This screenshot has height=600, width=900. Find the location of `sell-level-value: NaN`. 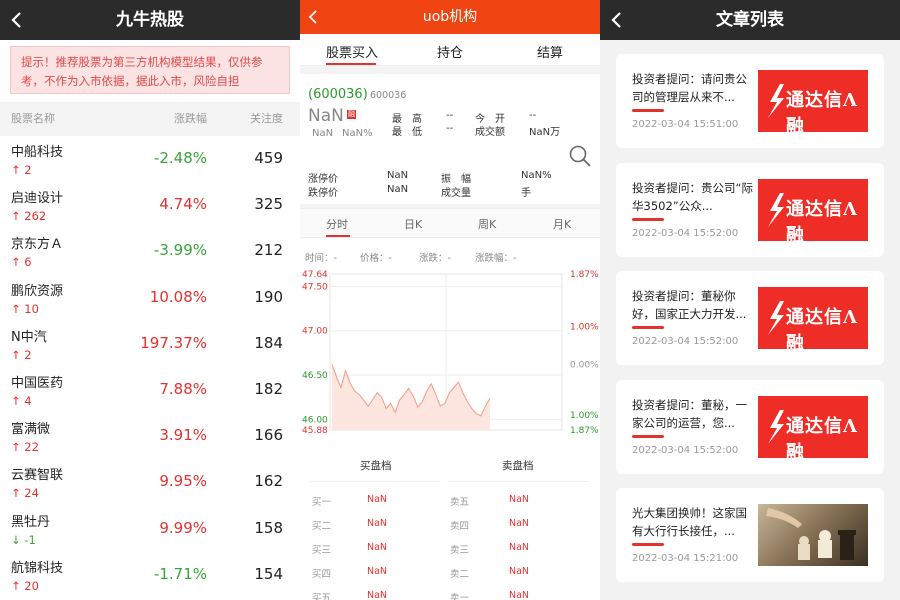

sell-level-value: NaN is located at coordinates (519, 571).